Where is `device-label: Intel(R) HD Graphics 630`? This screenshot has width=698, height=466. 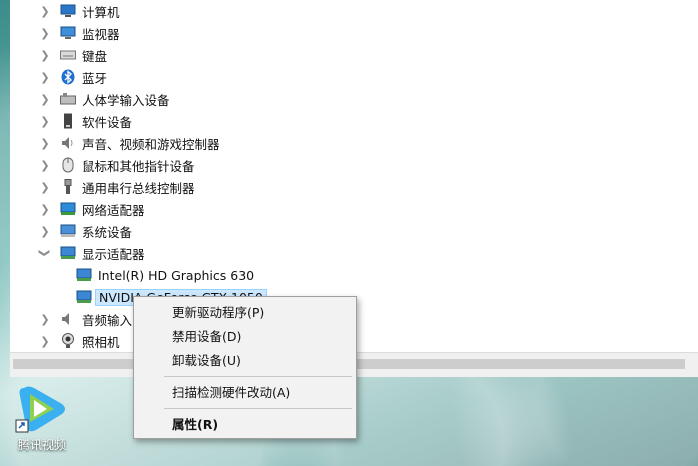 device-label: Intel(R) HD Graphics 630 is located at coordinates (176, 275).